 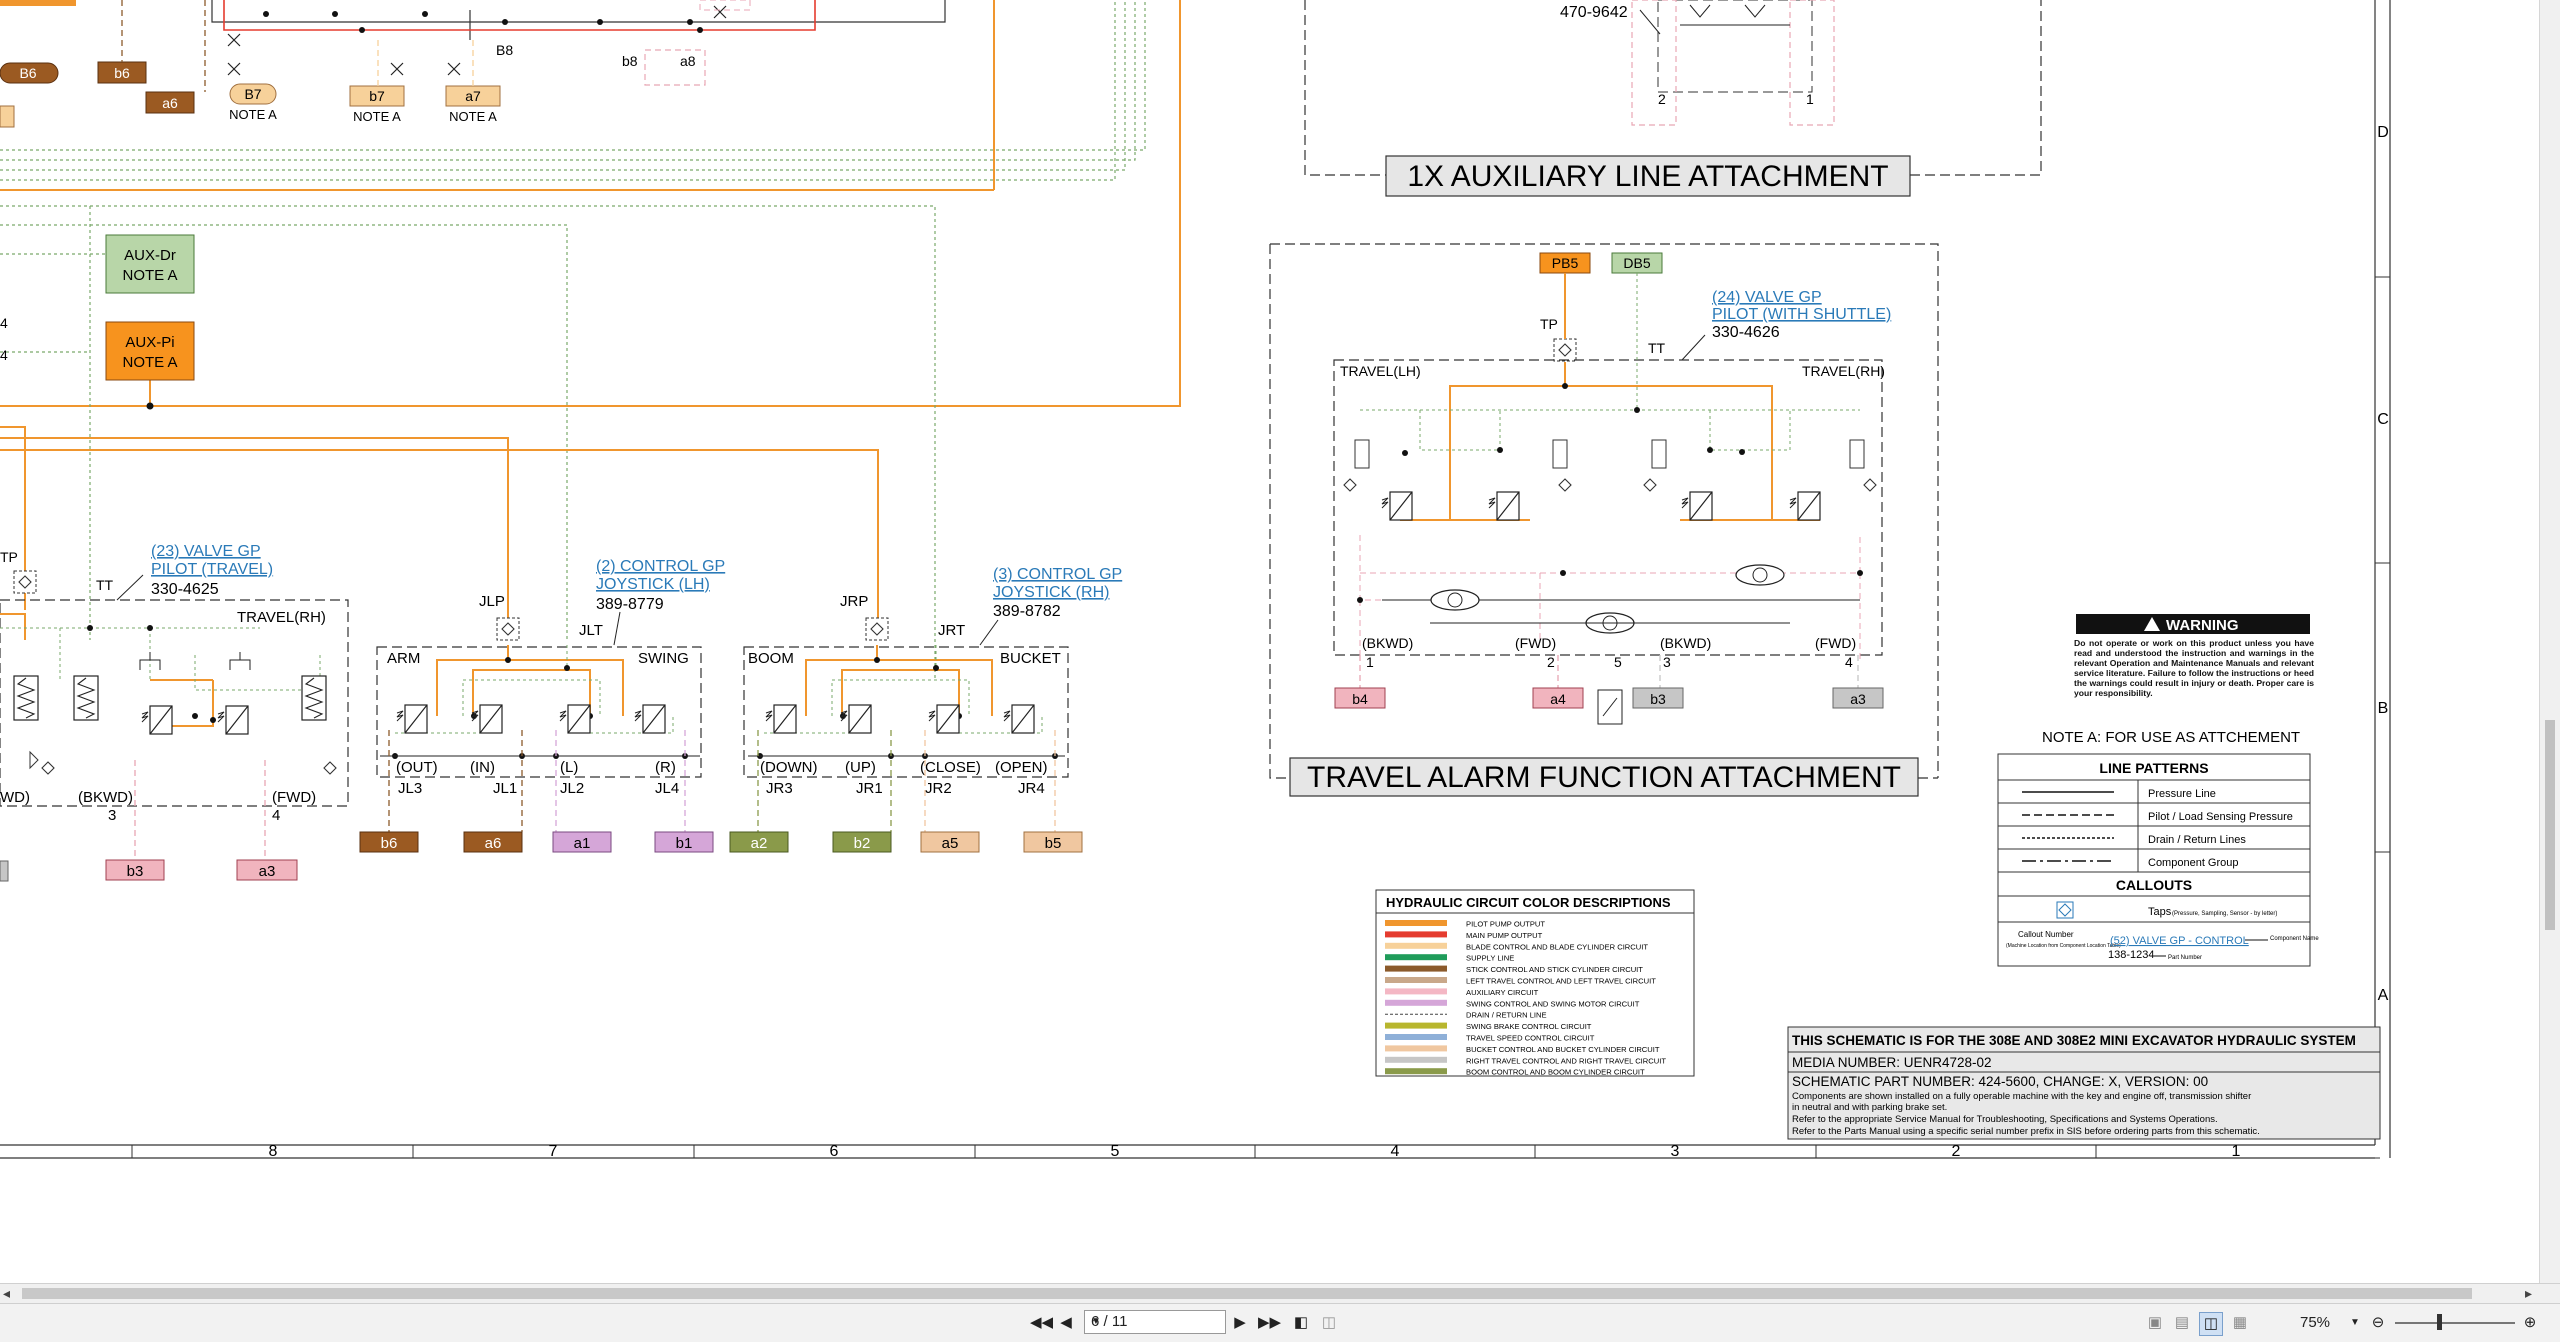 I want to click on port-jl4: JL4, so click(x=667, y=788).